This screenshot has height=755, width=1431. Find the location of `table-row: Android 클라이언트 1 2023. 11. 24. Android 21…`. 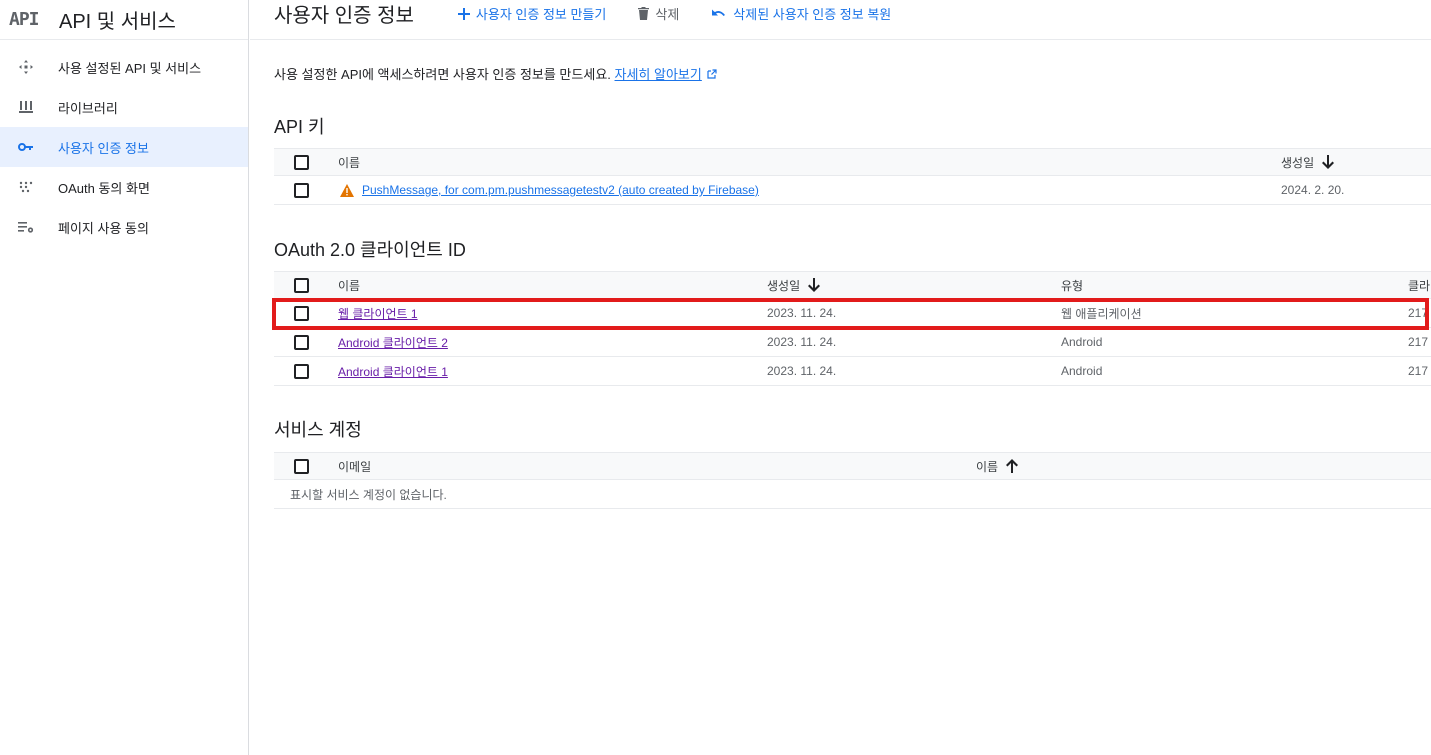

table-row: Android 클라이언트 1 2023. 11. 24. Android 21… is located at coordinates (852, 371).